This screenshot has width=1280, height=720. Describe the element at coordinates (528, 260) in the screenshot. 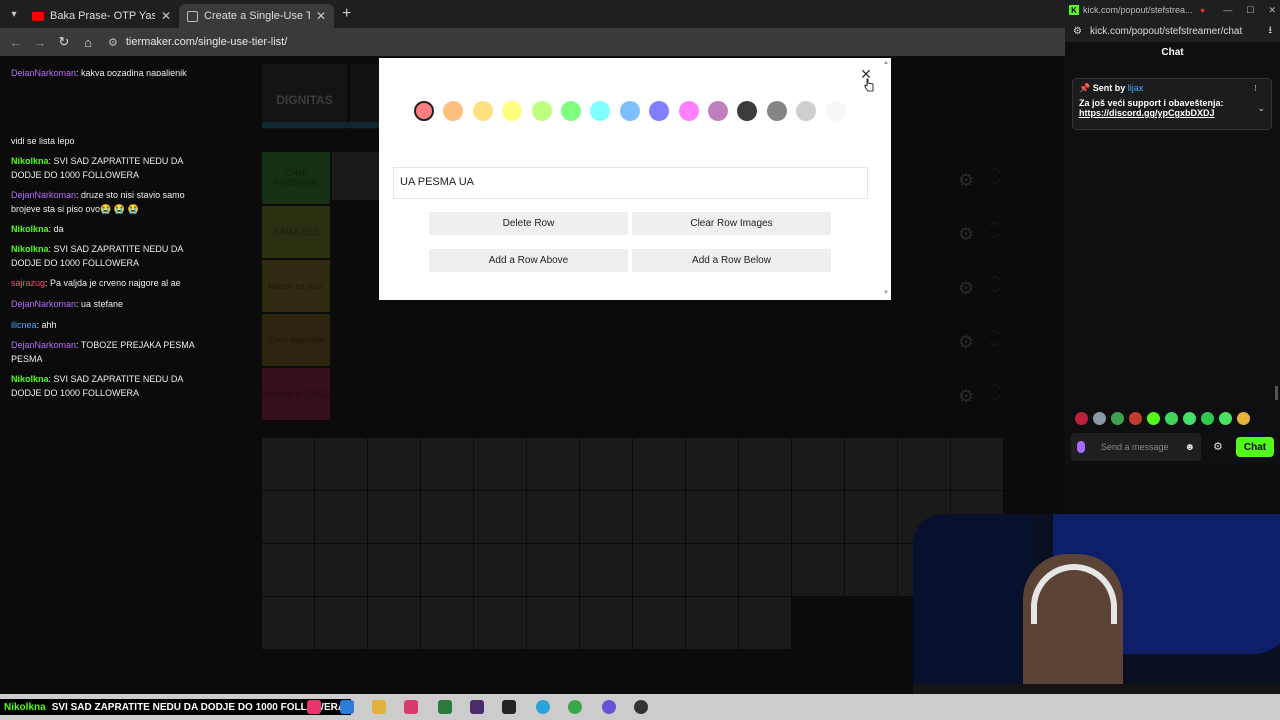

I see `add-row-above-button: Add a Row Above` at that location.